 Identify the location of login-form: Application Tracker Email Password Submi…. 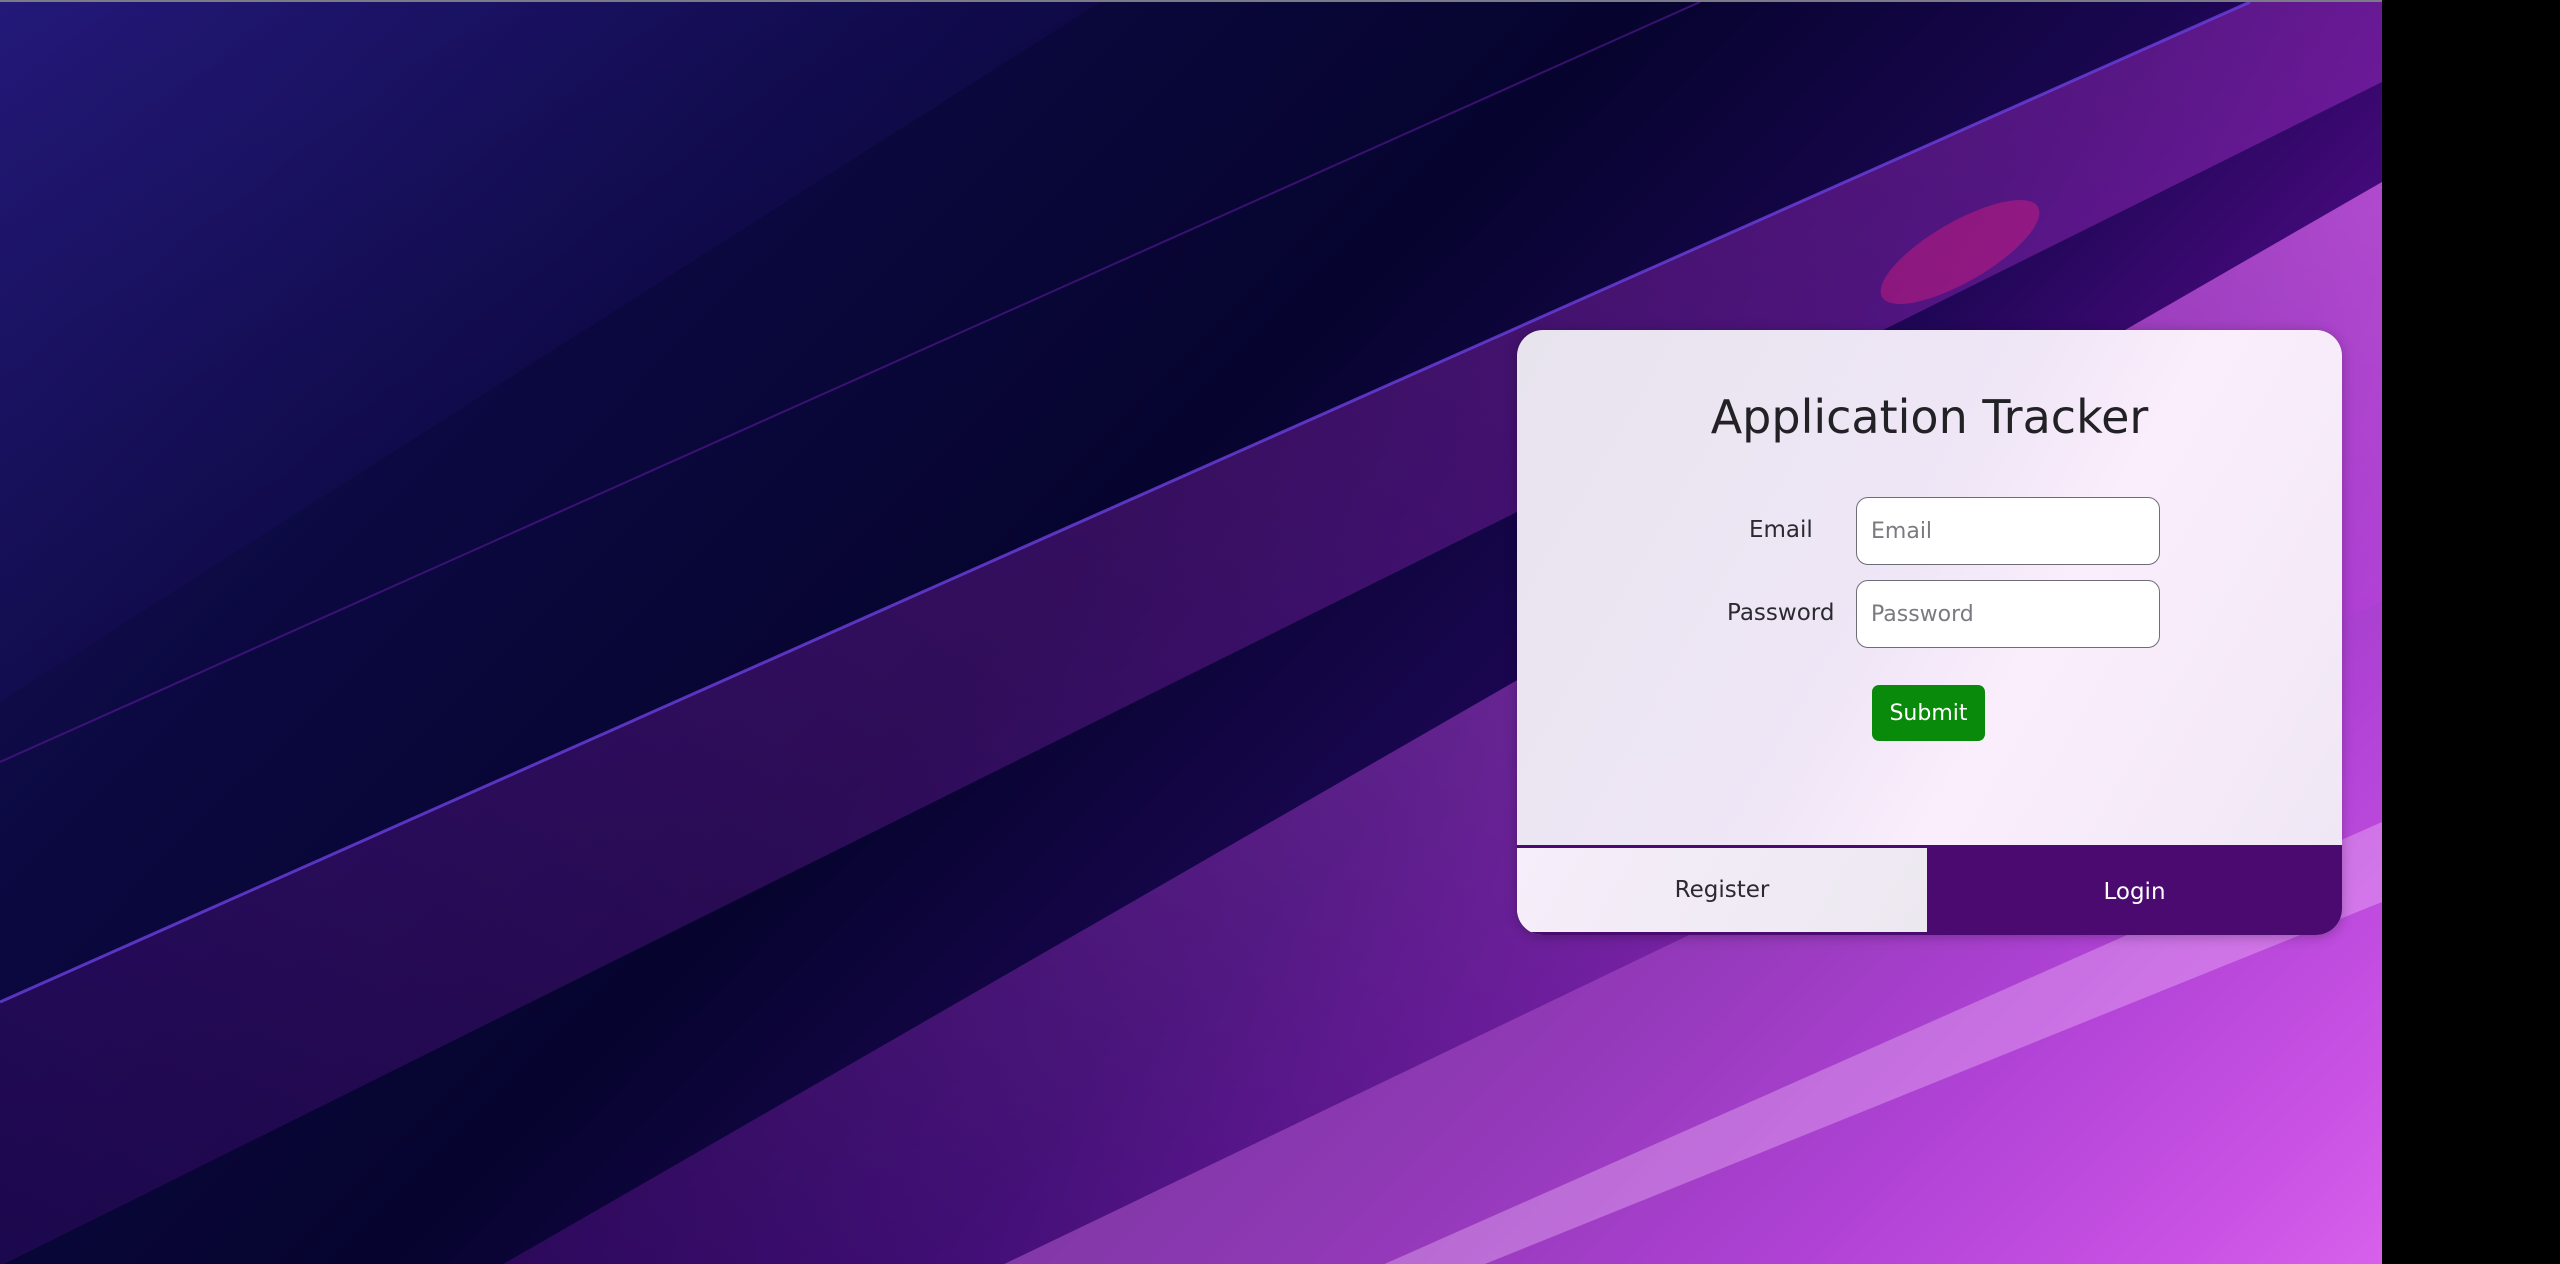
(1929, 587).